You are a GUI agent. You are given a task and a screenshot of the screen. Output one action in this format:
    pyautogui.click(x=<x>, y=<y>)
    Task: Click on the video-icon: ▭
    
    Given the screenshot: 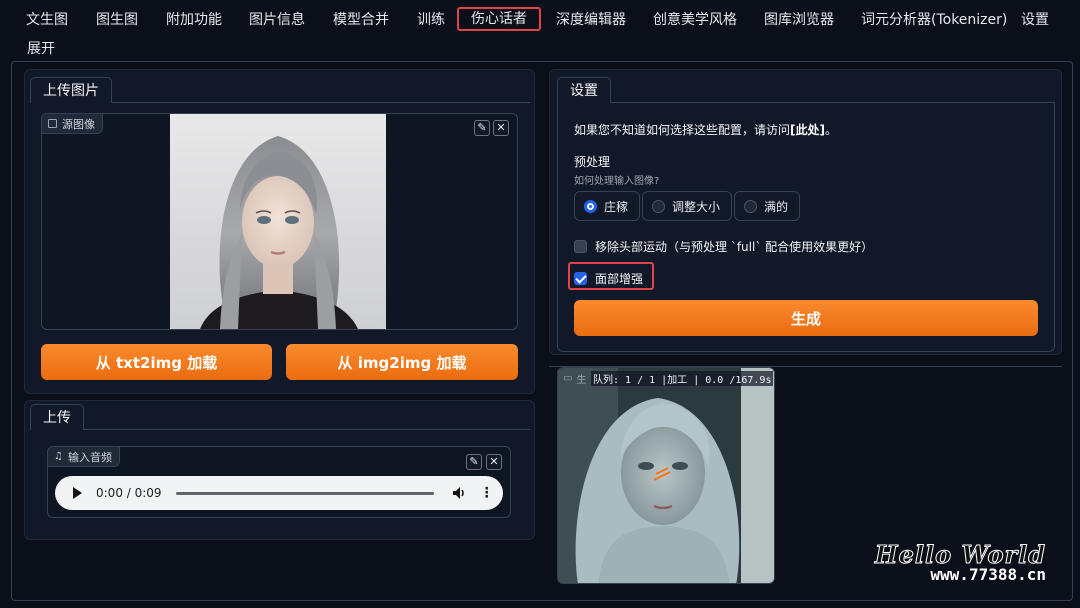 What is the action you would take?
    pyautogui.click(x=568, y=378)
    